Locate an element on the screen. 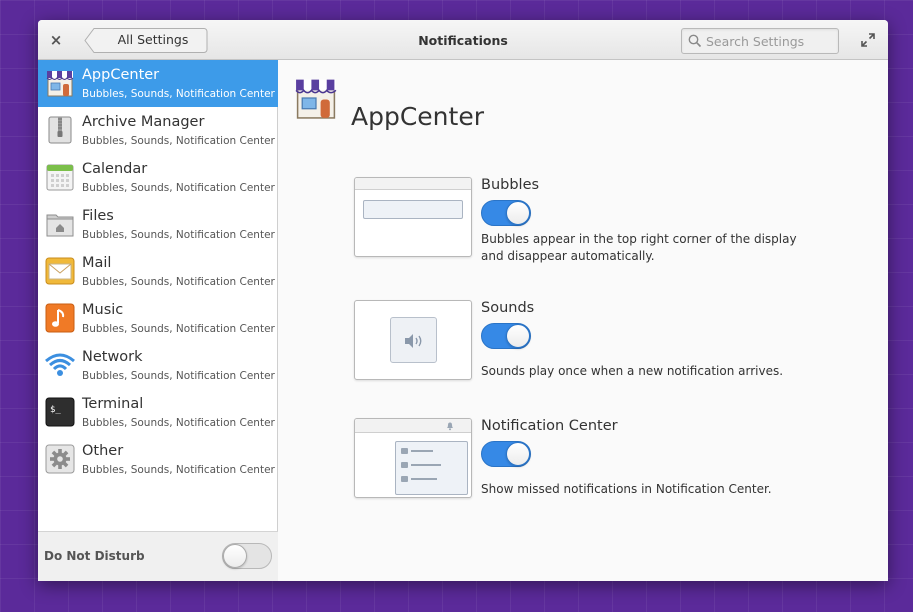 This screenshot has width=913, height=612. all-settings-button: All Settings is located at coordinates (146, 40).